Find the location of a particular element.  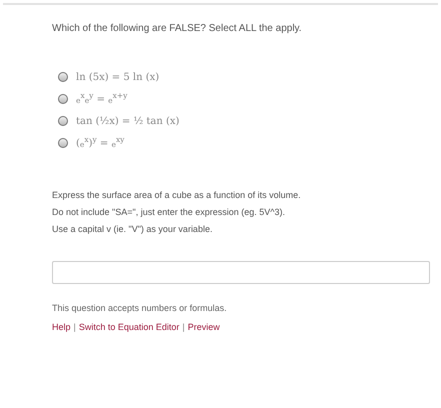

math-formula: tan (½x) = ½ tan (x) is located at coordinates (128, 121).